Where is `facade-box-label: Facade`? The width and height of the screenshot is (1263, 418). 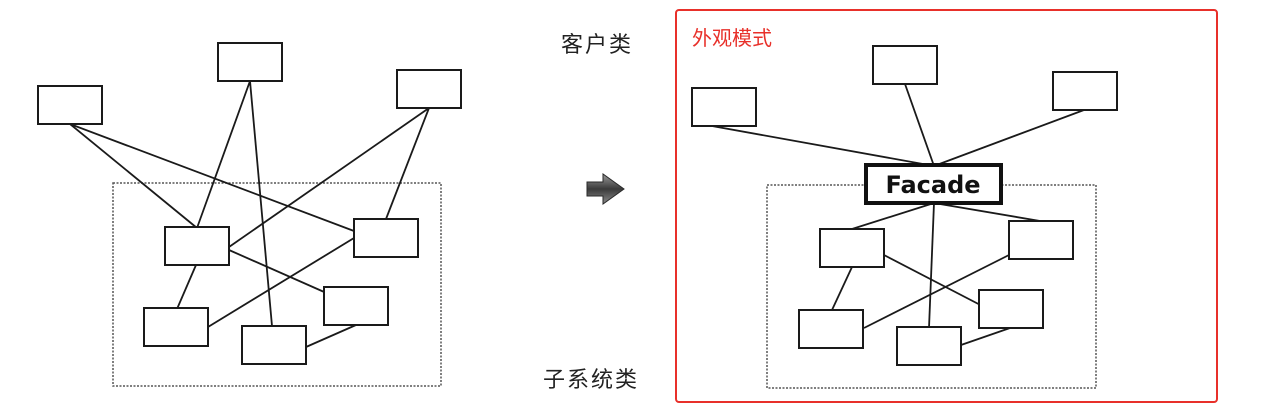 facade-box-label: Facade is located at coordinates (932, 185).